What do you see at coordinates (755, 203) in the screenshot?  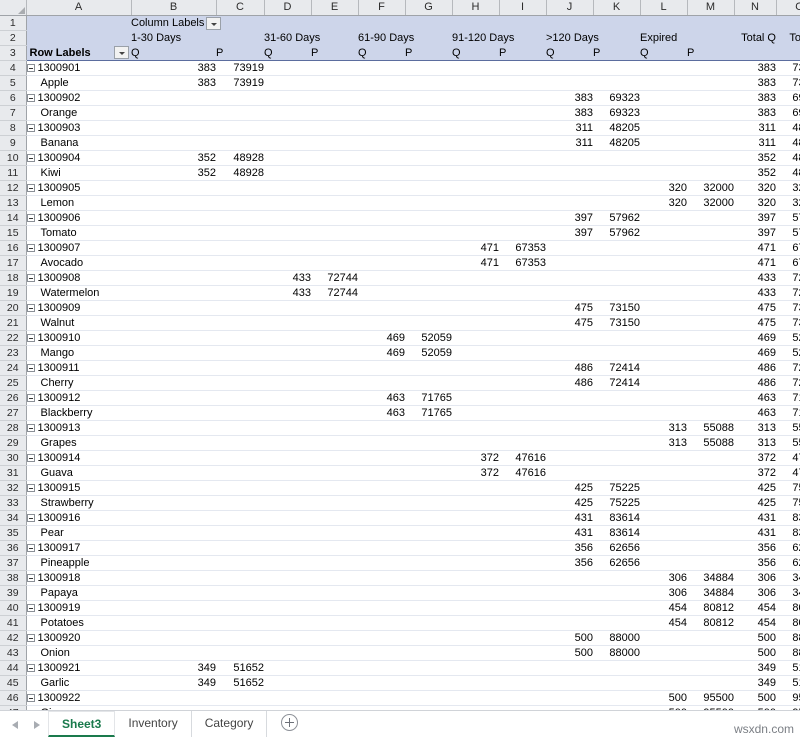 I see `cell-total-qty: 320` at bounding box center [755, 203].